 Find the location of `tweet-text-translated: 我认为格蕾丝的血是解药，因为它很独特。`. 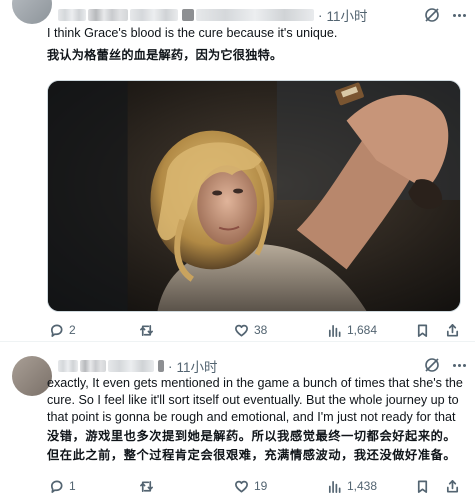

tweet-text-translated: 我认为格蕾丝的血是解药，因为它很独特。 is located at coordinates (165, 55).